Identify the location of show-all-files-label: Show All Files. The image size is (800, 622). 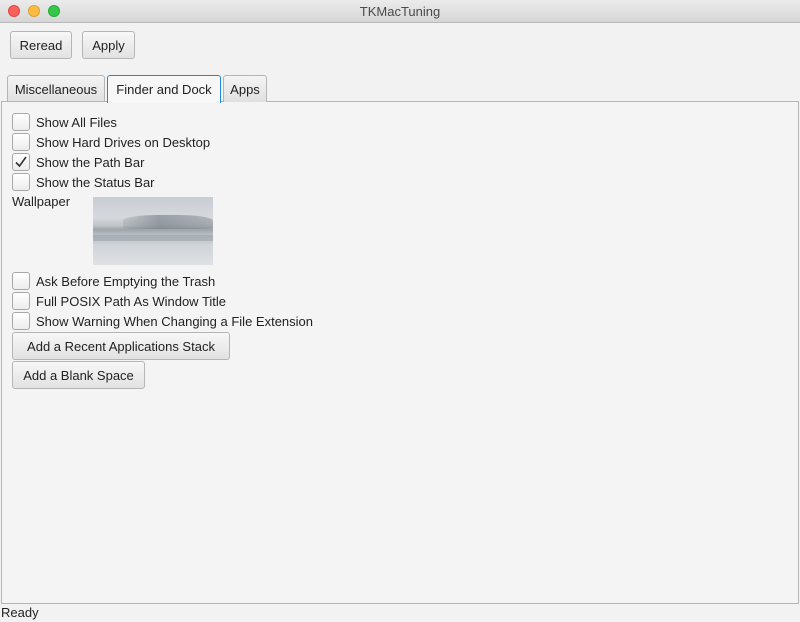
(76, 122).